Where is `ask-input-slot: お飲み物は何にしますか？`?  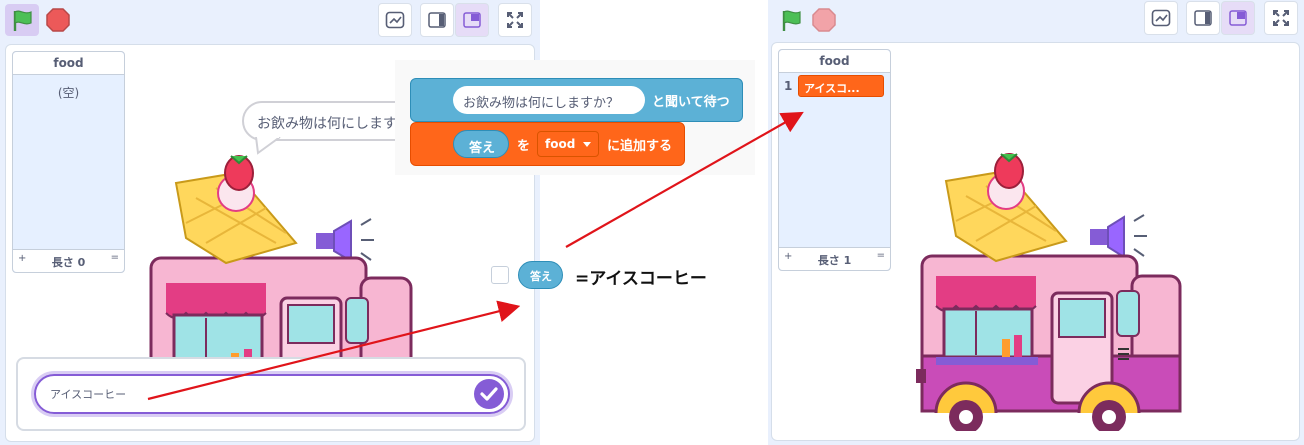 ask-input-slot: お飲み物は何にしますか？ is located at coordinates (549, 100).